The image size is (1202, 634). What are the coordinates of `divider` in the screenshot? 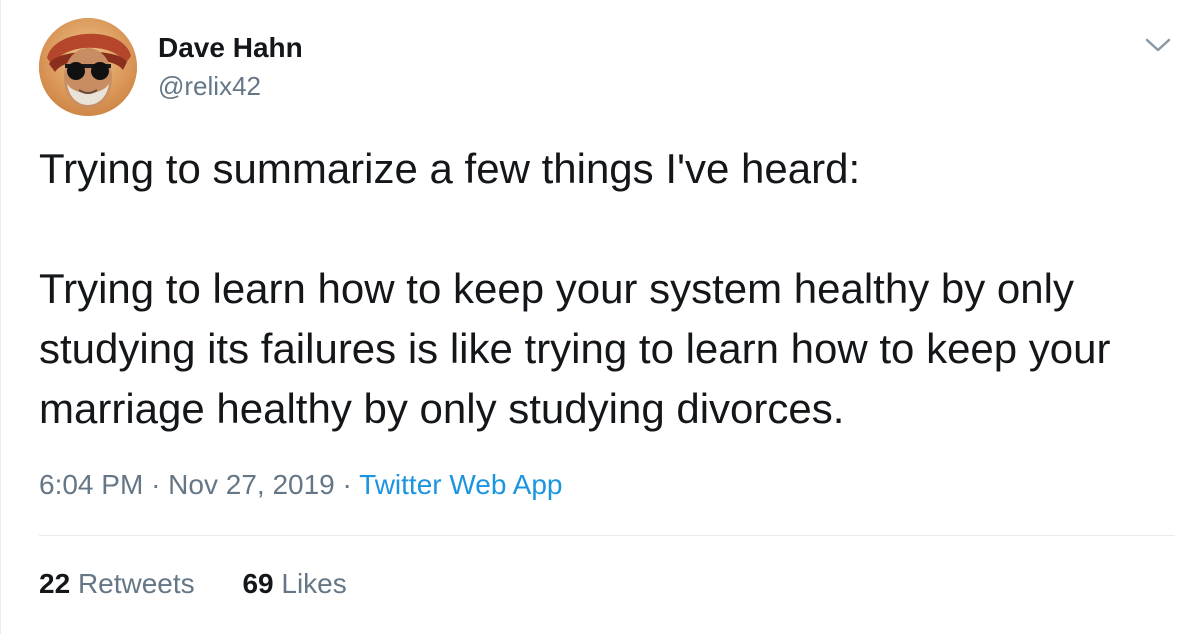 It's located at (607, 535).